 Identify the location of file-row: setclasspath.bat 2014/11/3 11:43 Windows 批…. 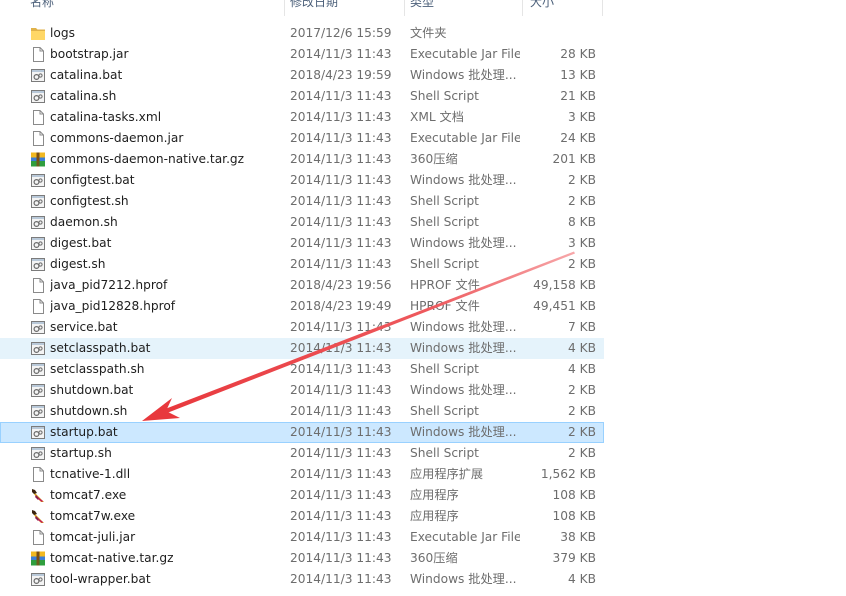
(302, 348).